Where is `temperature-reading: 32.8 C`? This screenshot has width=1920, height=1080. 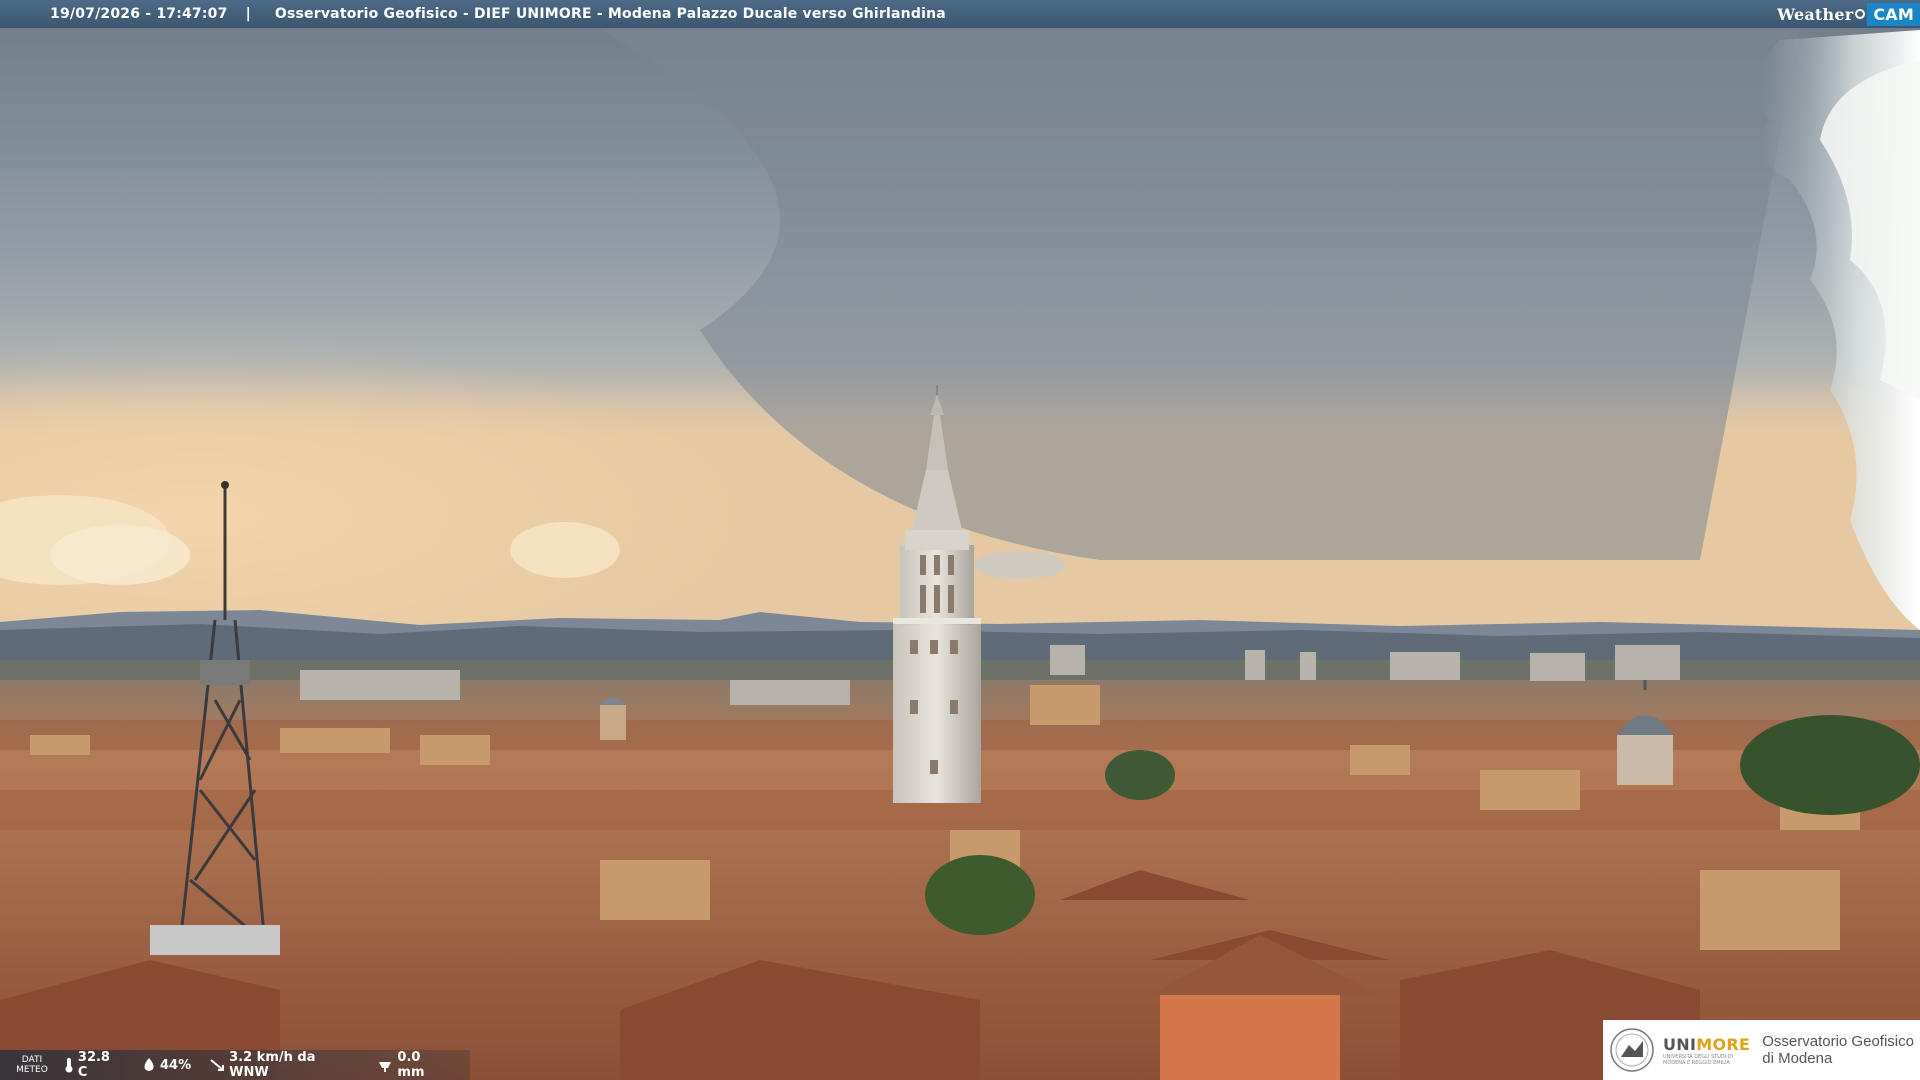
temperature-reading: 32.8 C is located at coordinates (94, 1065).